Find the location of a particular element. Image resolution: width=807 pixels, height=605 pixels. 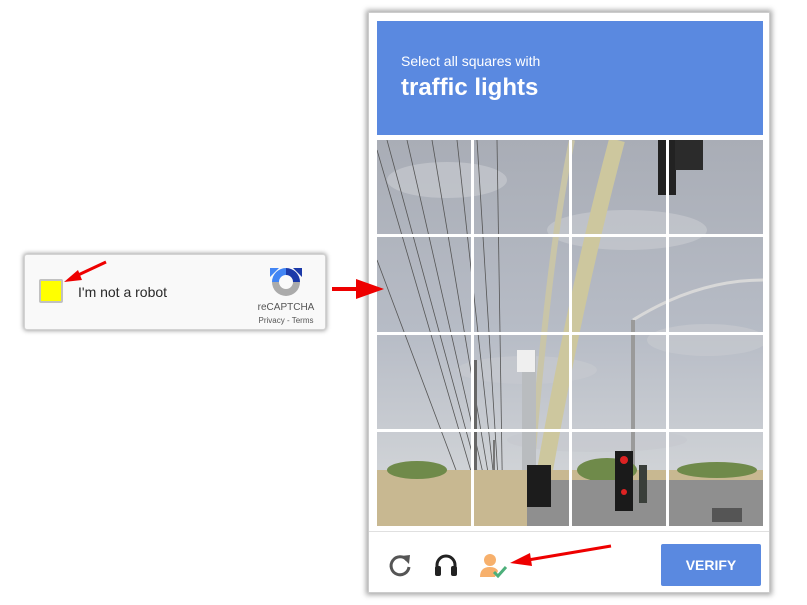

not-a-robot-checkbox is located at coordinates (51, 291).